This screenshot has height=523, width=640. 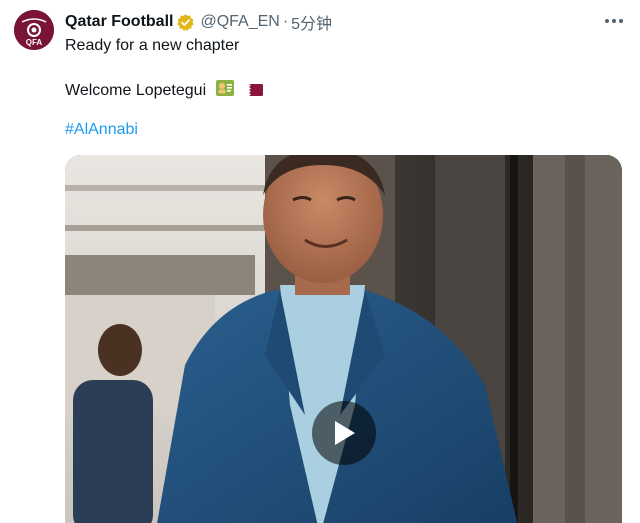 I want to click on more-horizontal-icon, so click(x=614, y=21).